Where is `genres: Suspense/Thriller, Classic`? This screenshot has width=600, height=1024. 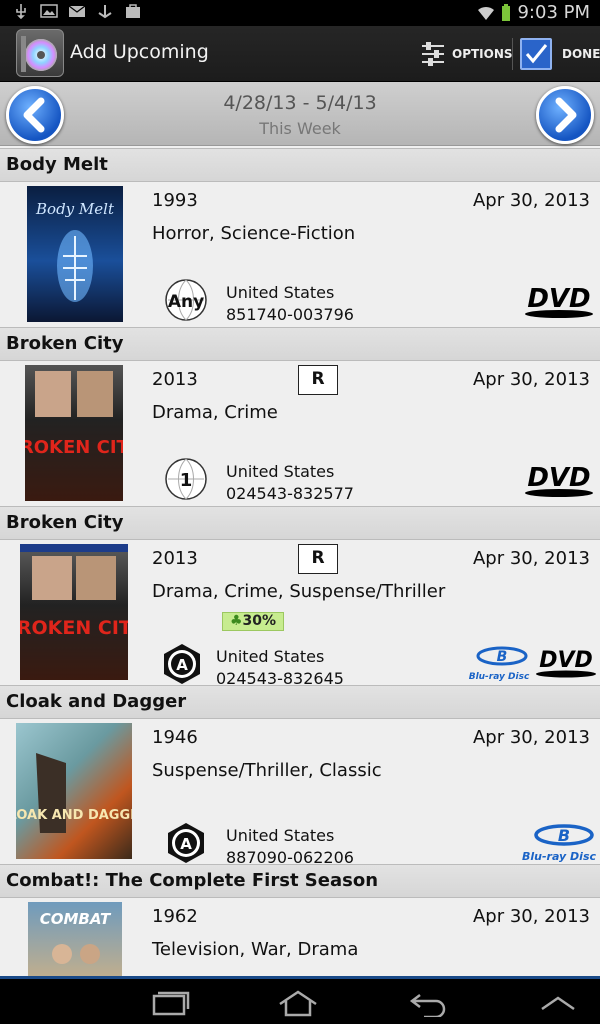 genres: Suspense/Thriller, Classic is located at coordinates (267, 770).